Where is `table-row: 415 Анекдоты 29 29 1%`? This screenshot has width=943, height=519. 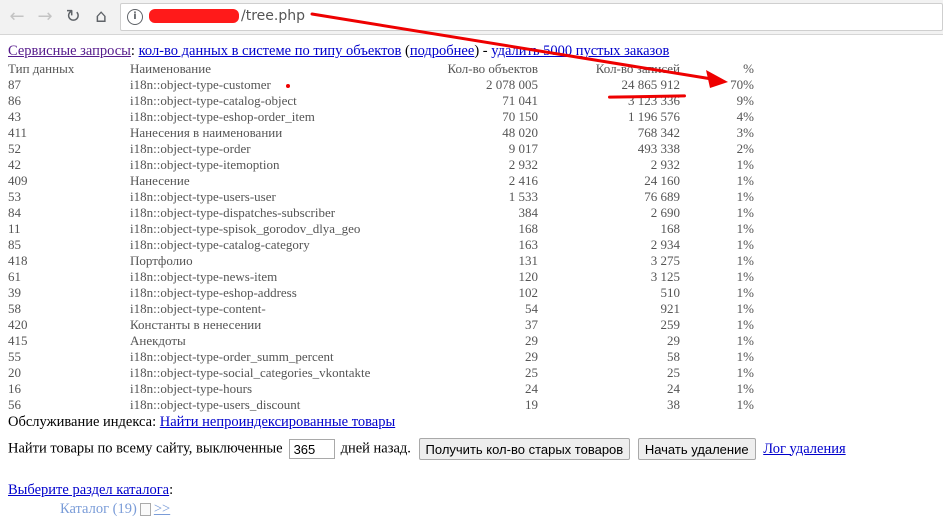
table-row: 415 Анекдоты 29 29 1% is located at coordinates (381, 341).